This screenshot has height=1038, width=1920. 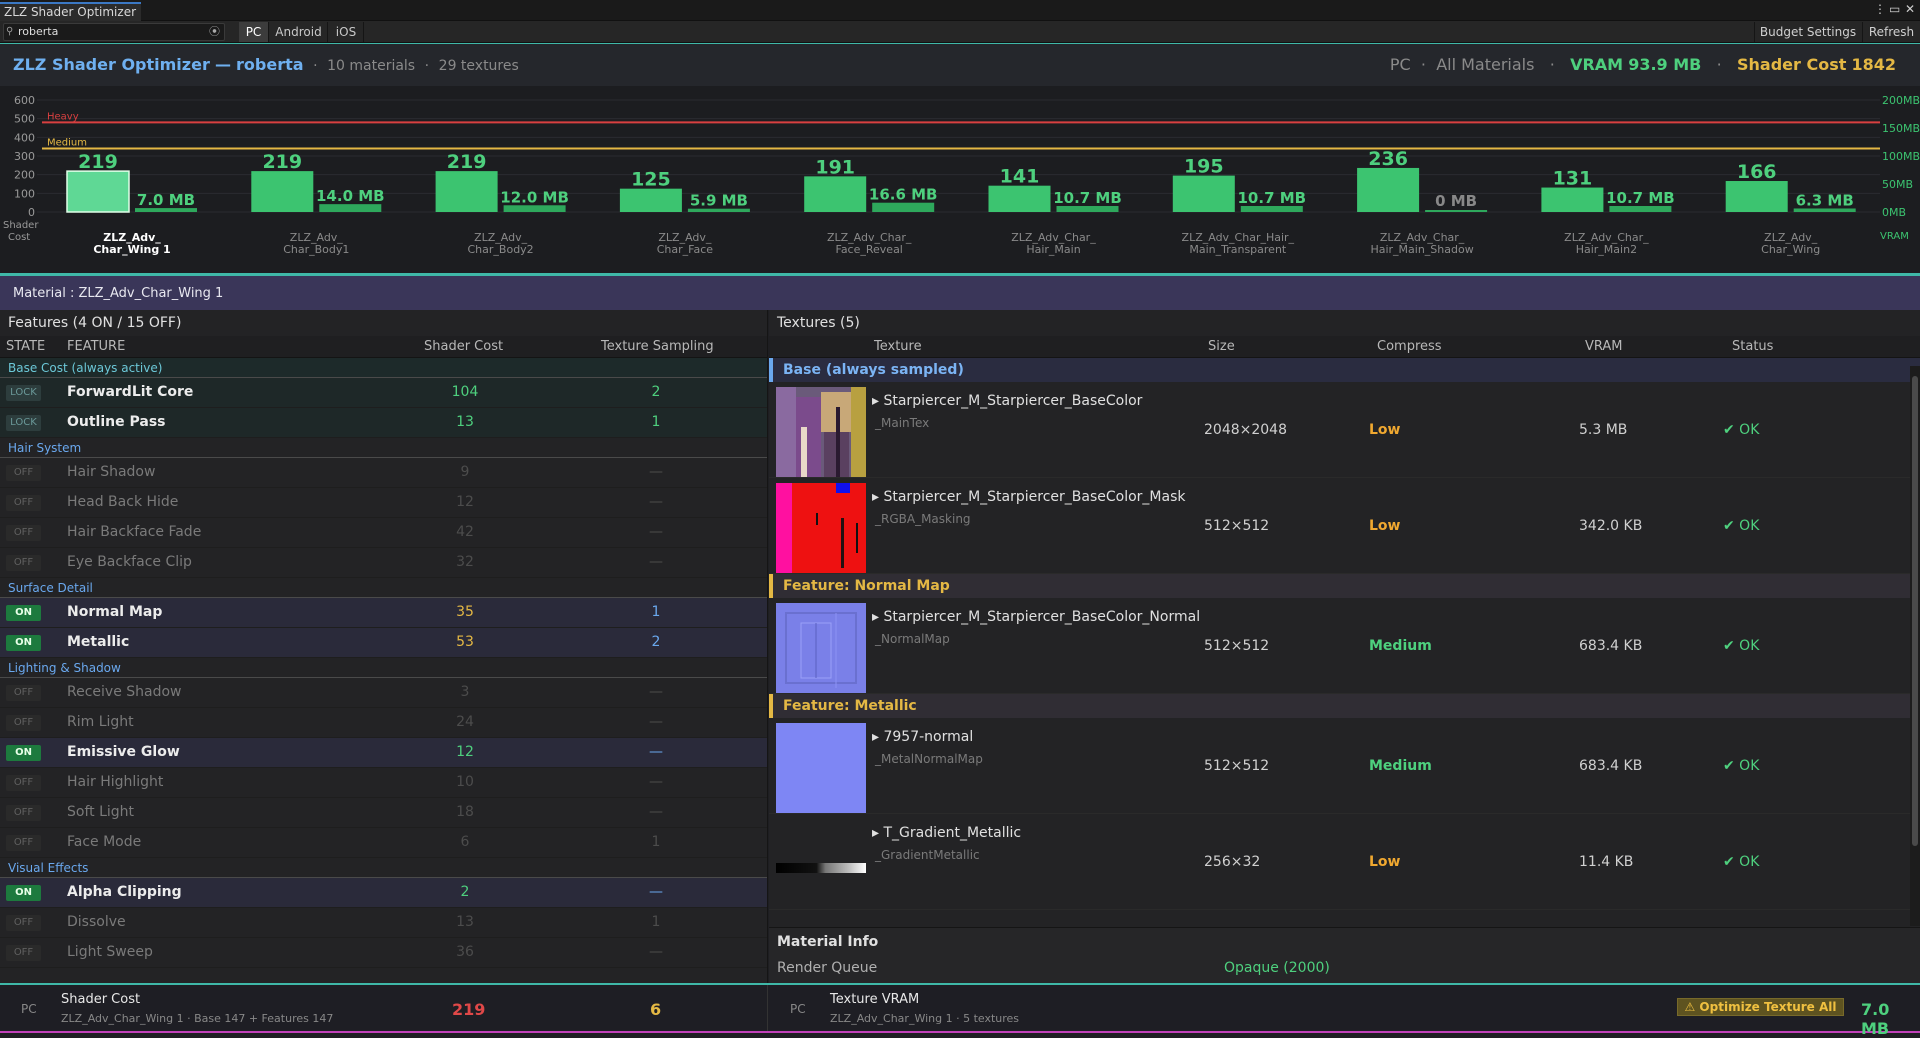 What do you see at coordinates (465, 392) in the screenshot?
I see `feature-shader-cost: 104` at bounding box center [465, 392].